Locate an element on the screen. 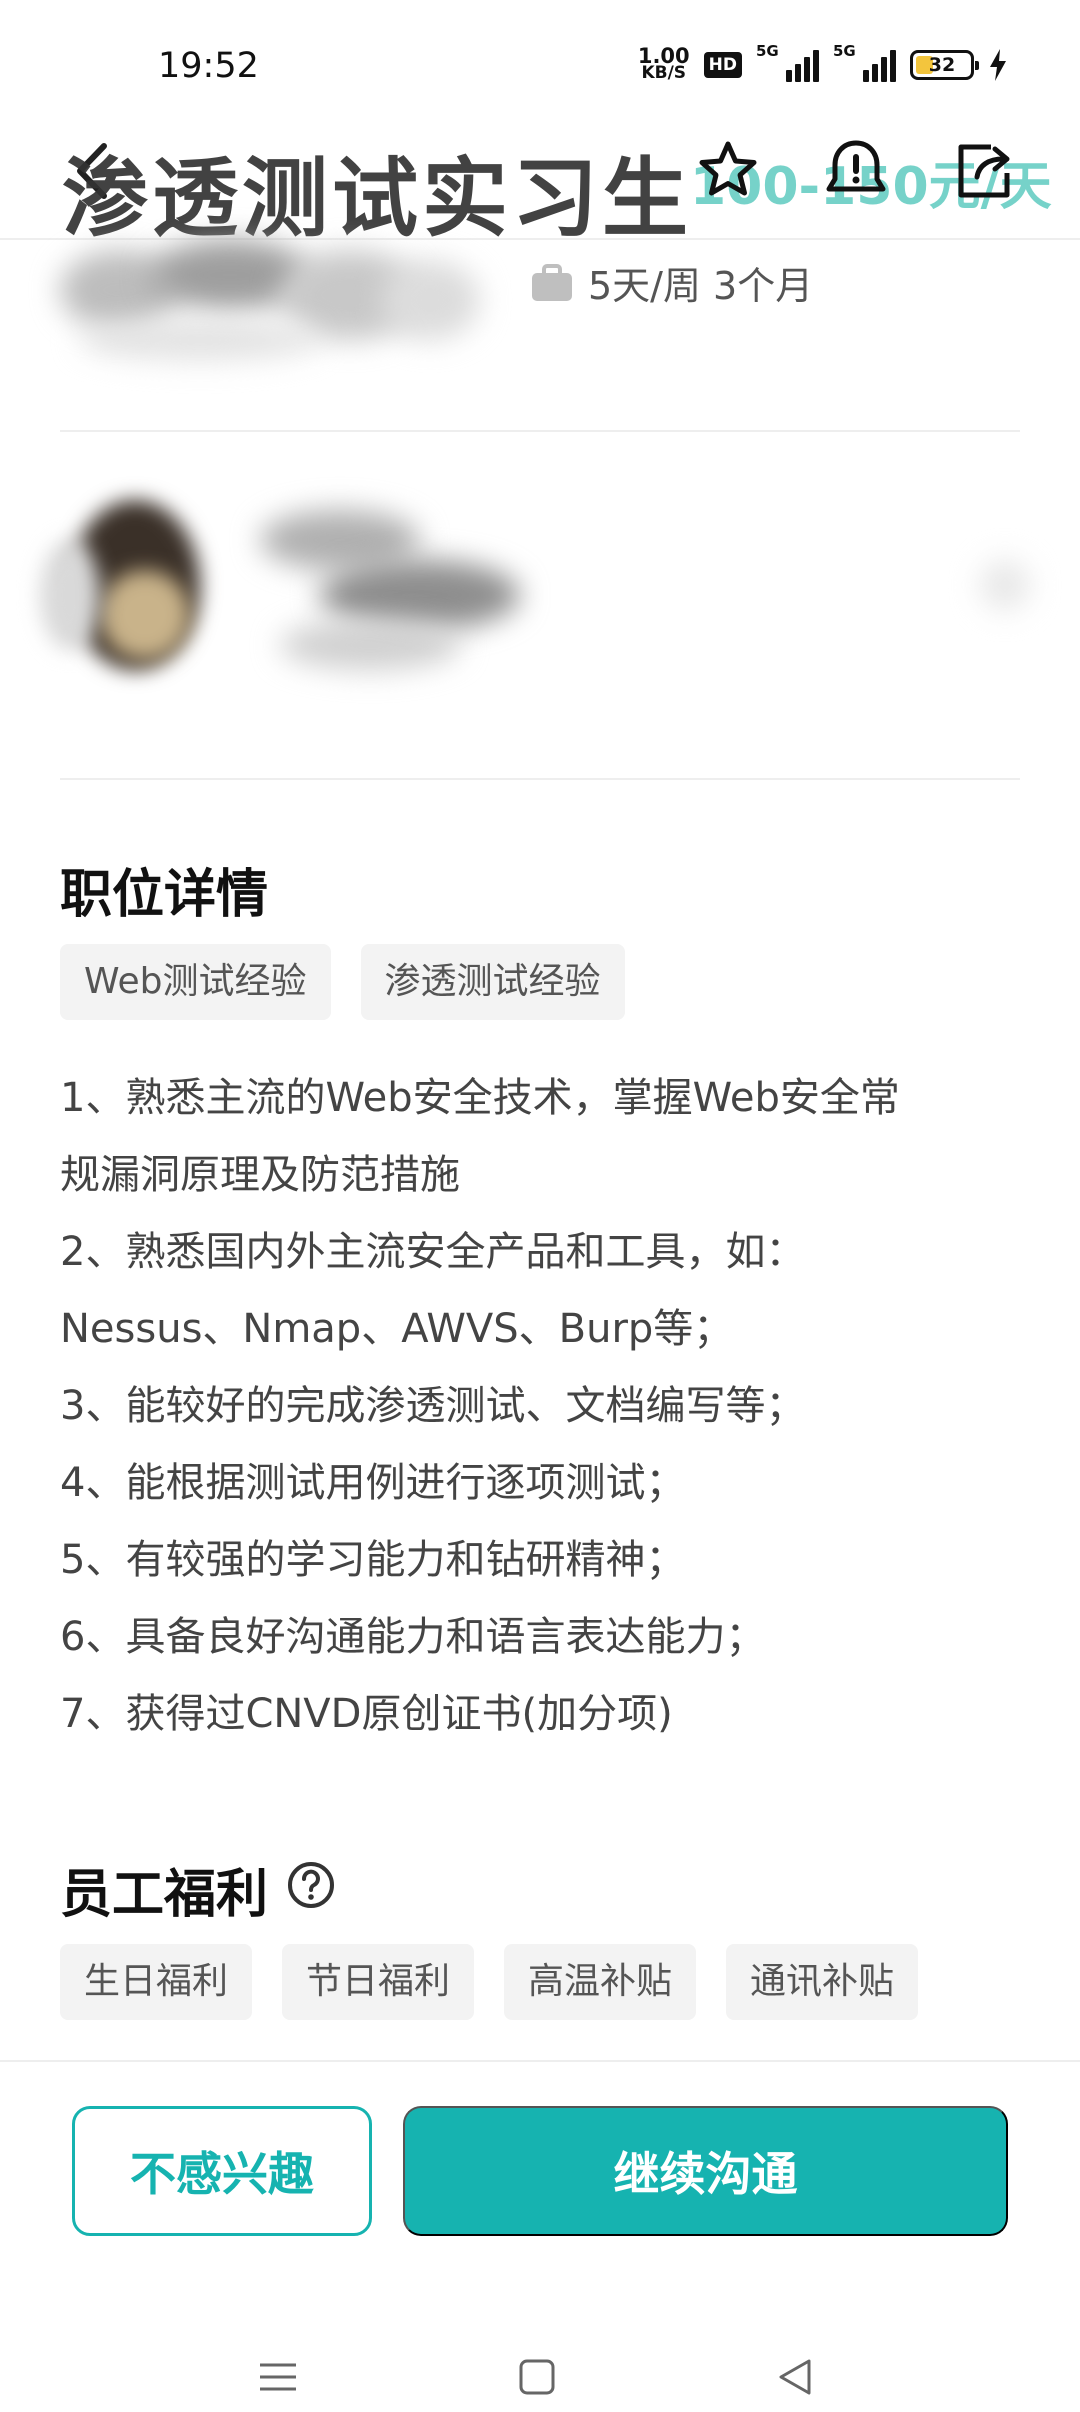  help-icon is located at coordinates (311, 1885).